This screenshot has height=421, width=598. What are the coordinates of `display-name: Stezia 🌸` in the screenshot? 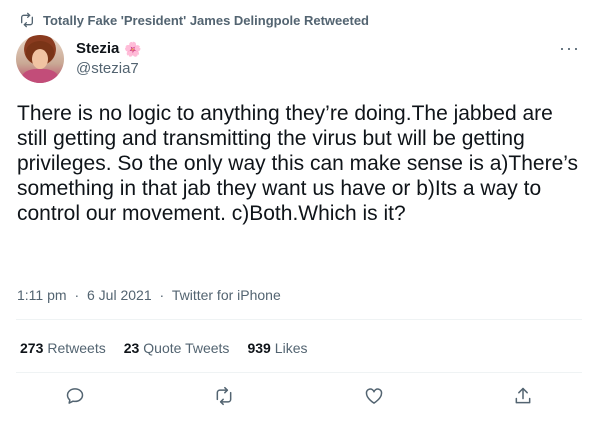 It's located at (109, 48).